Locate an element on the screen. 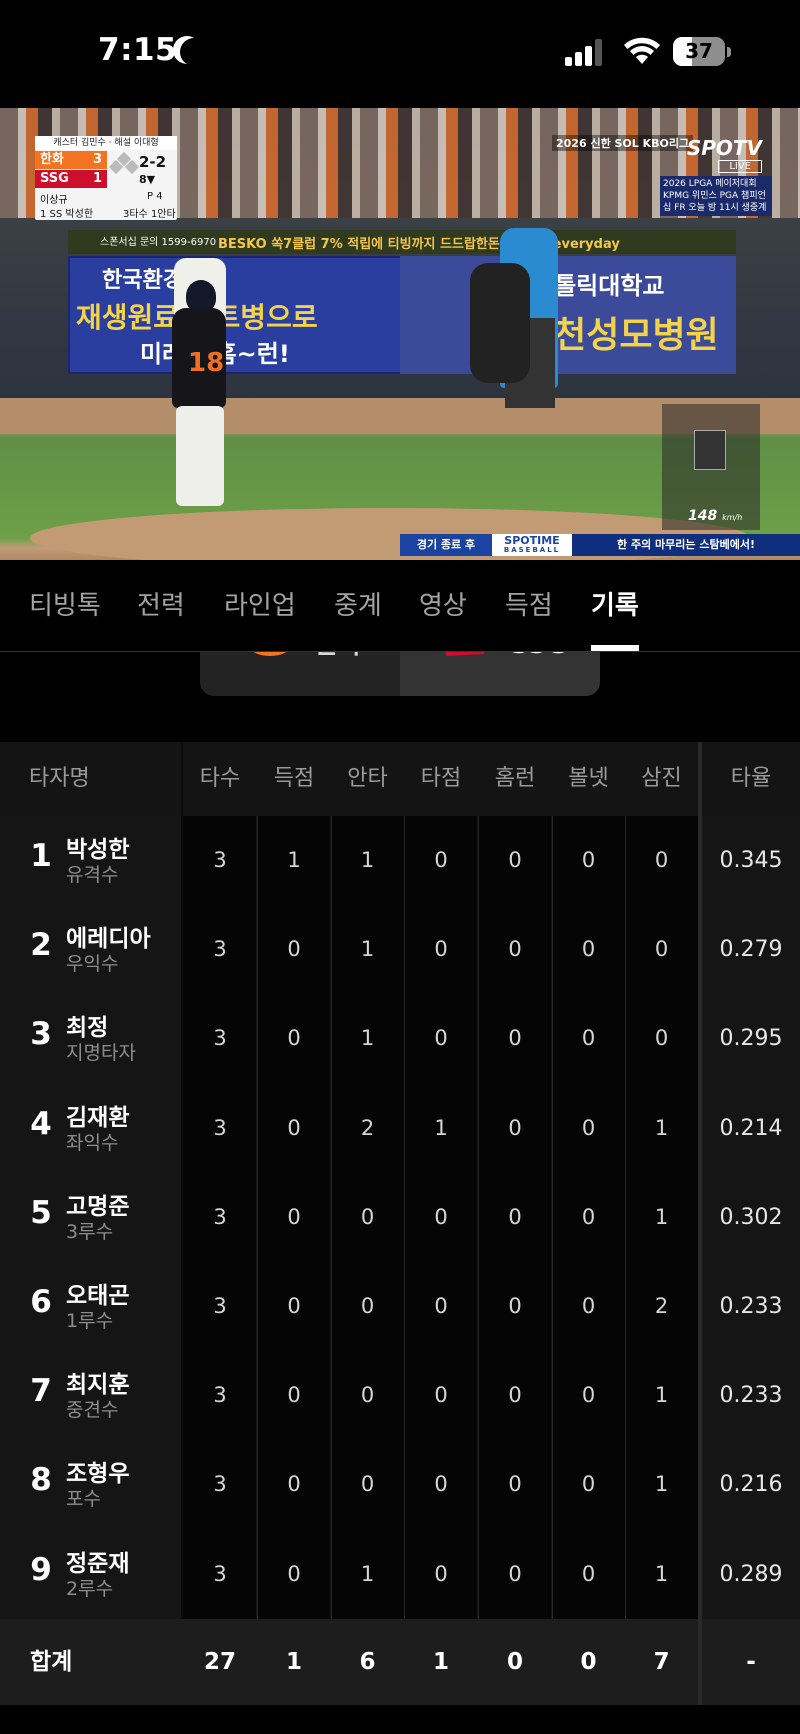 The height and width of the screenshot is (1734, 800). wifi-icon is located at coordinates (642, 50).